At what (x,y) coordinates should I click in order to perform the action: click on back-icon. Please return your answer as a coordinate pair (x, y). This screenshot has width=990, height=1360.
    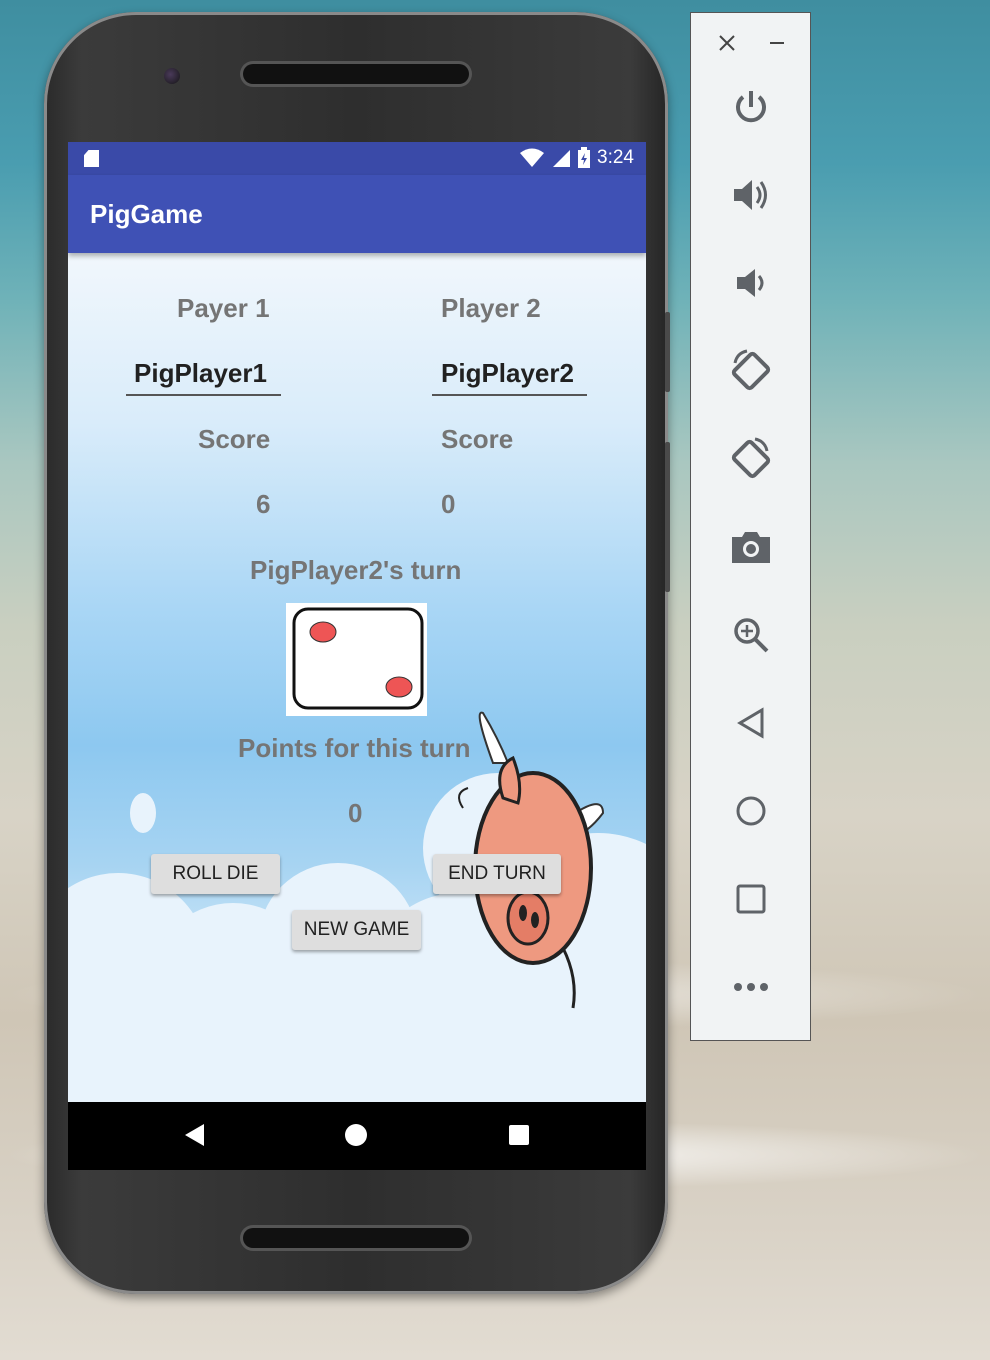
    Looking at the image, I should click on (749, 723).